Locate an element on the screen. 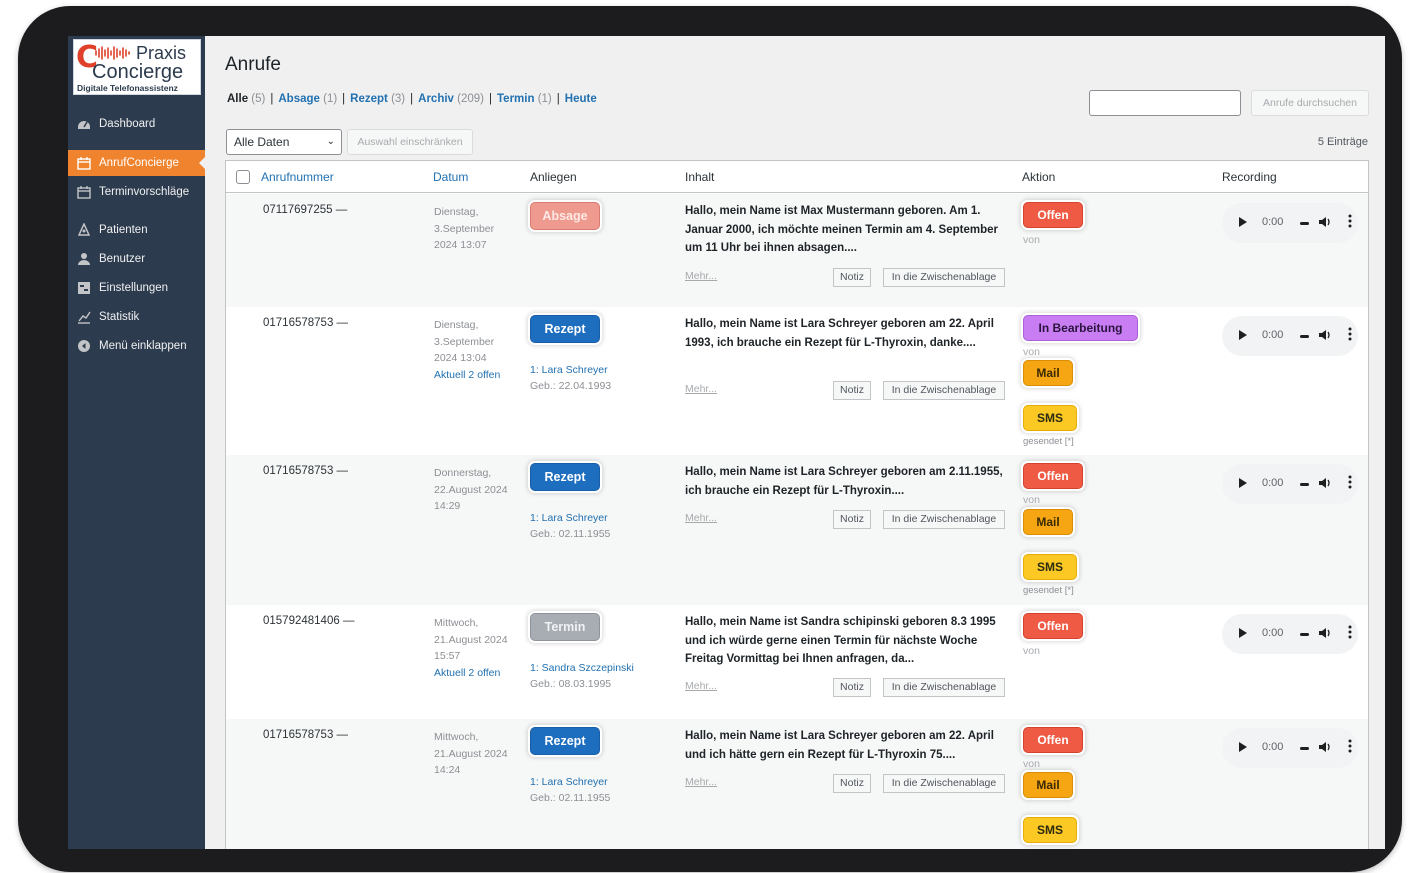 This screenshot has height=873, width=1410. sidebar-item-einstellungen: Einstellungen is located at coordinates (136, 288).